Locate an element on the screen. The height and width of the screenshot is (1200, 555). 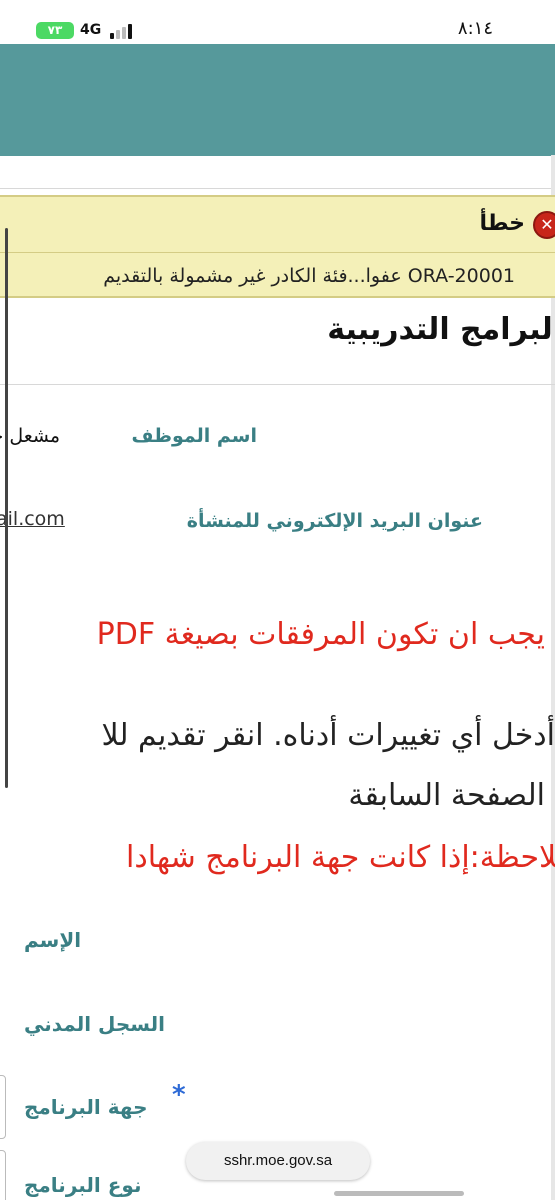
employee-name-value: مشعل حـ is located at coordinates (30, 436).